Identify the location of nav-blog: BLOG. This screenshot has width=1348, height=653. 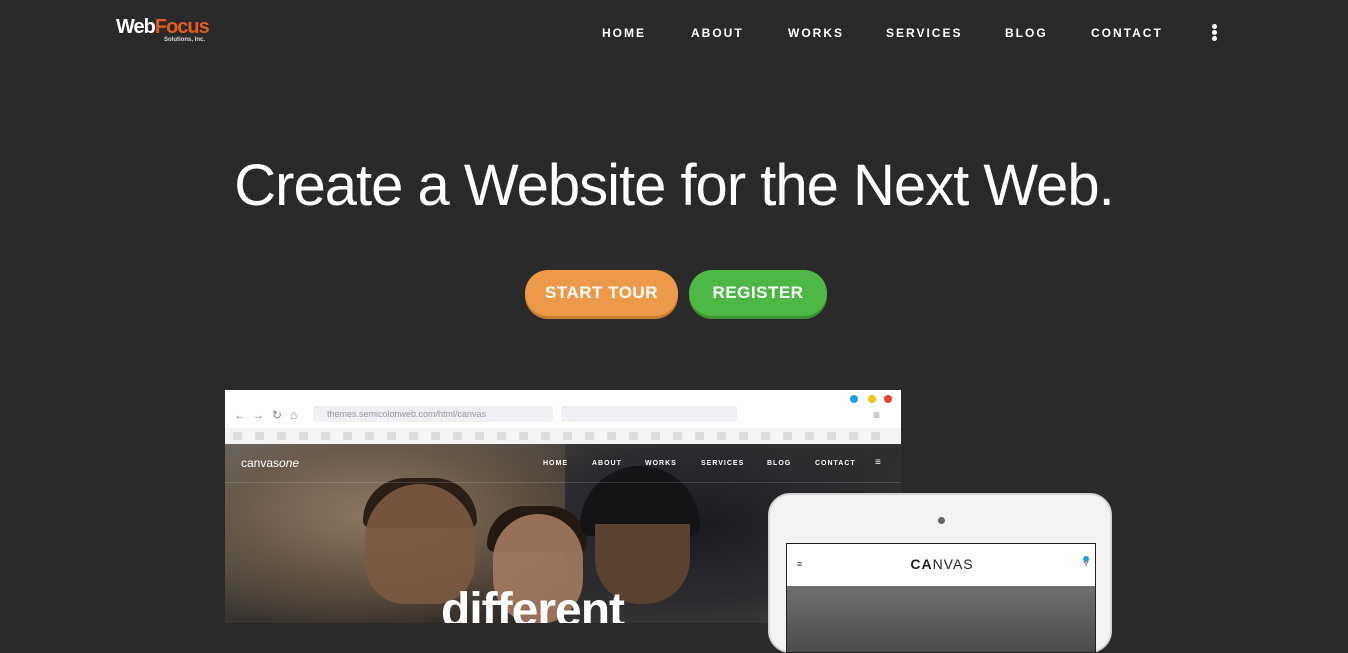
(1026, 33).